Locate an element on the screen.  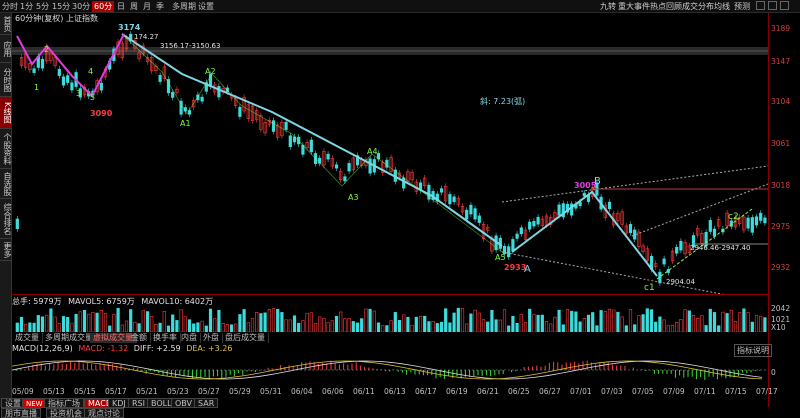
restore-icon is located at coordinates (772, 5).